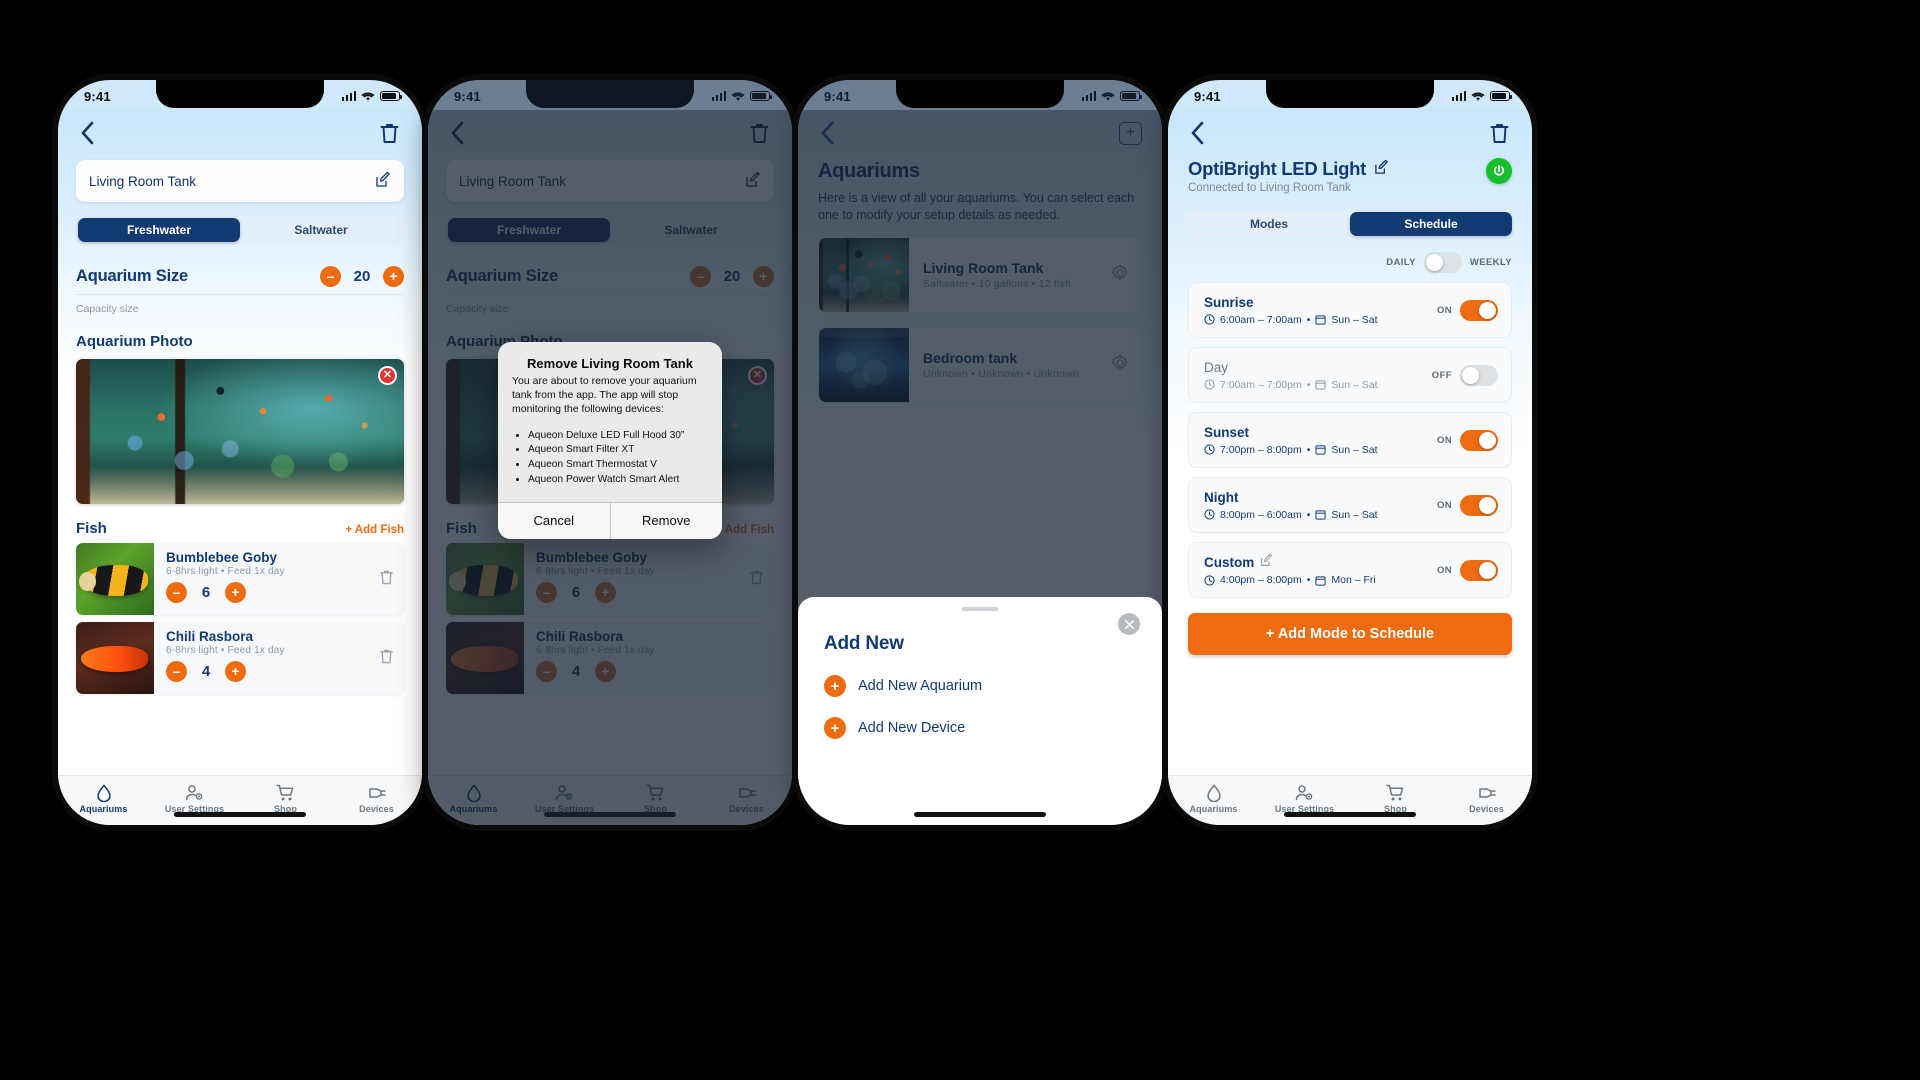 This screenshot has height=1080, width=1920. Describe the element at coordinates (206, 592) in the screenshot. I see `fish-count-value: 6` at that location.